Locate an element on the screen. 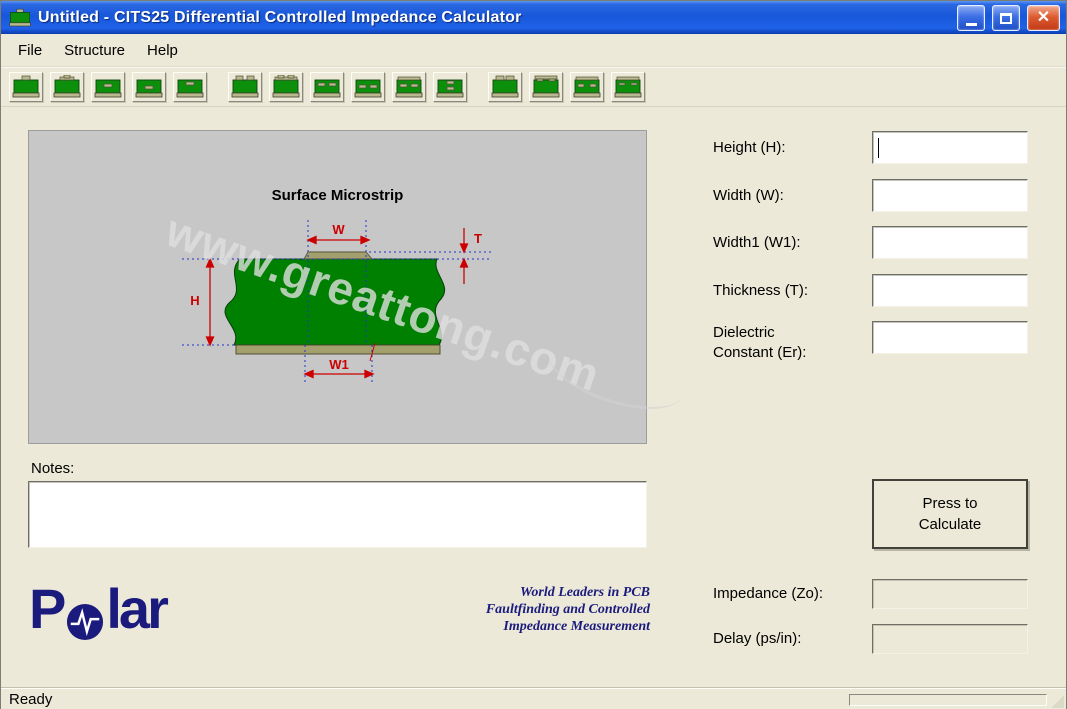 The width and height of the screenshot is (1067, 709). calculate-button: Press to Calculate is located at coordinates (950, 514).